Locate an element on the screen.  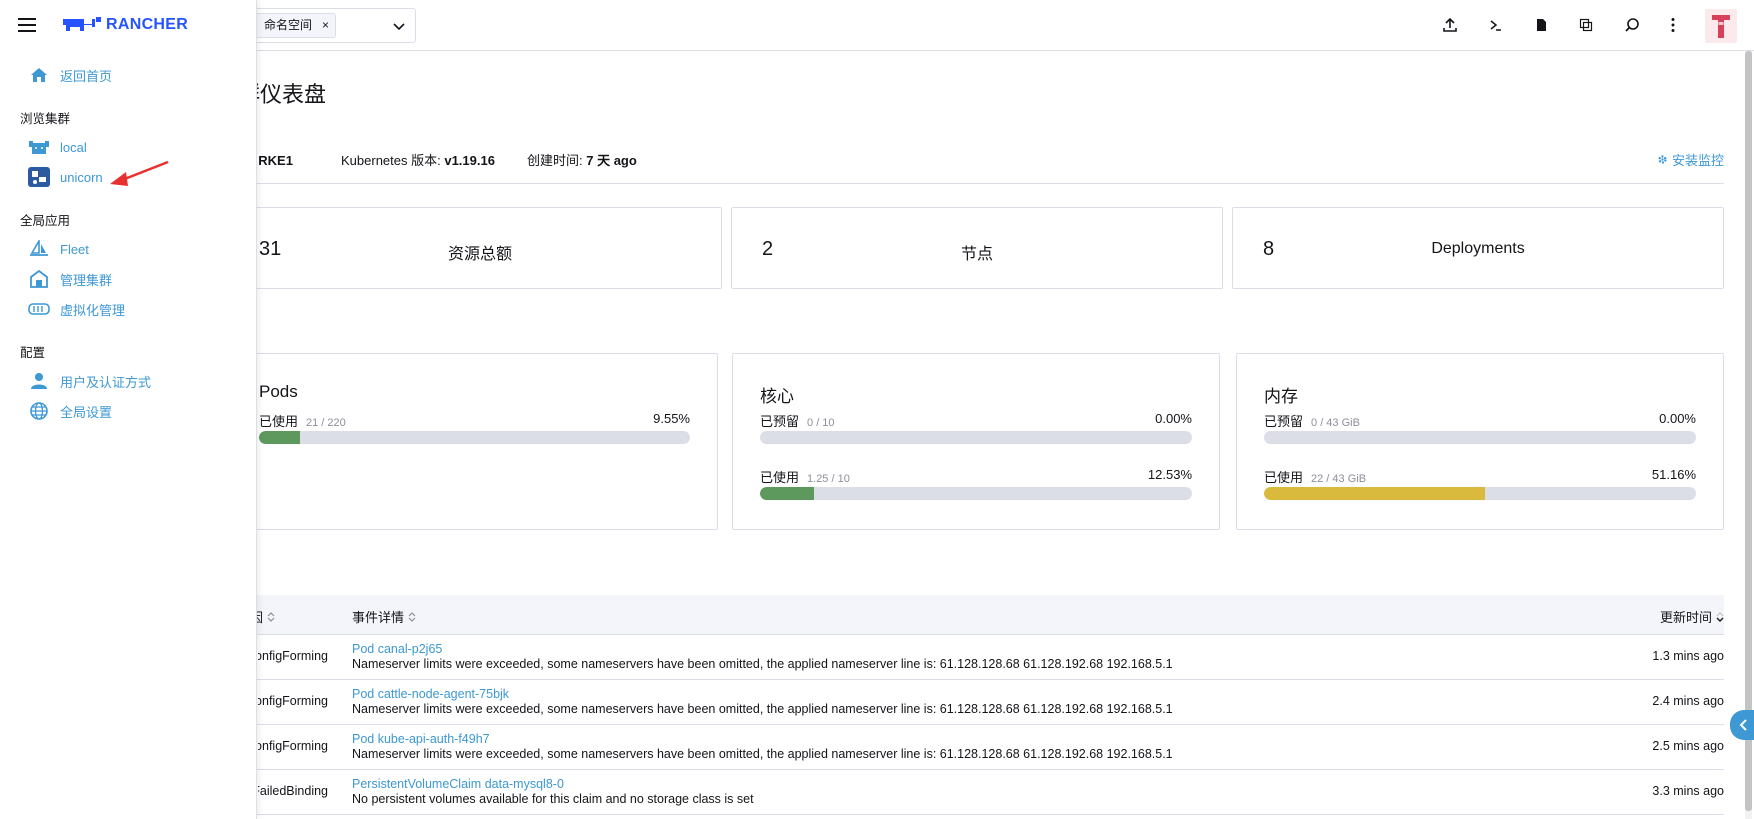
menu-item-users-auth: 用户及认证方式 is located at coordinates (89, 381).